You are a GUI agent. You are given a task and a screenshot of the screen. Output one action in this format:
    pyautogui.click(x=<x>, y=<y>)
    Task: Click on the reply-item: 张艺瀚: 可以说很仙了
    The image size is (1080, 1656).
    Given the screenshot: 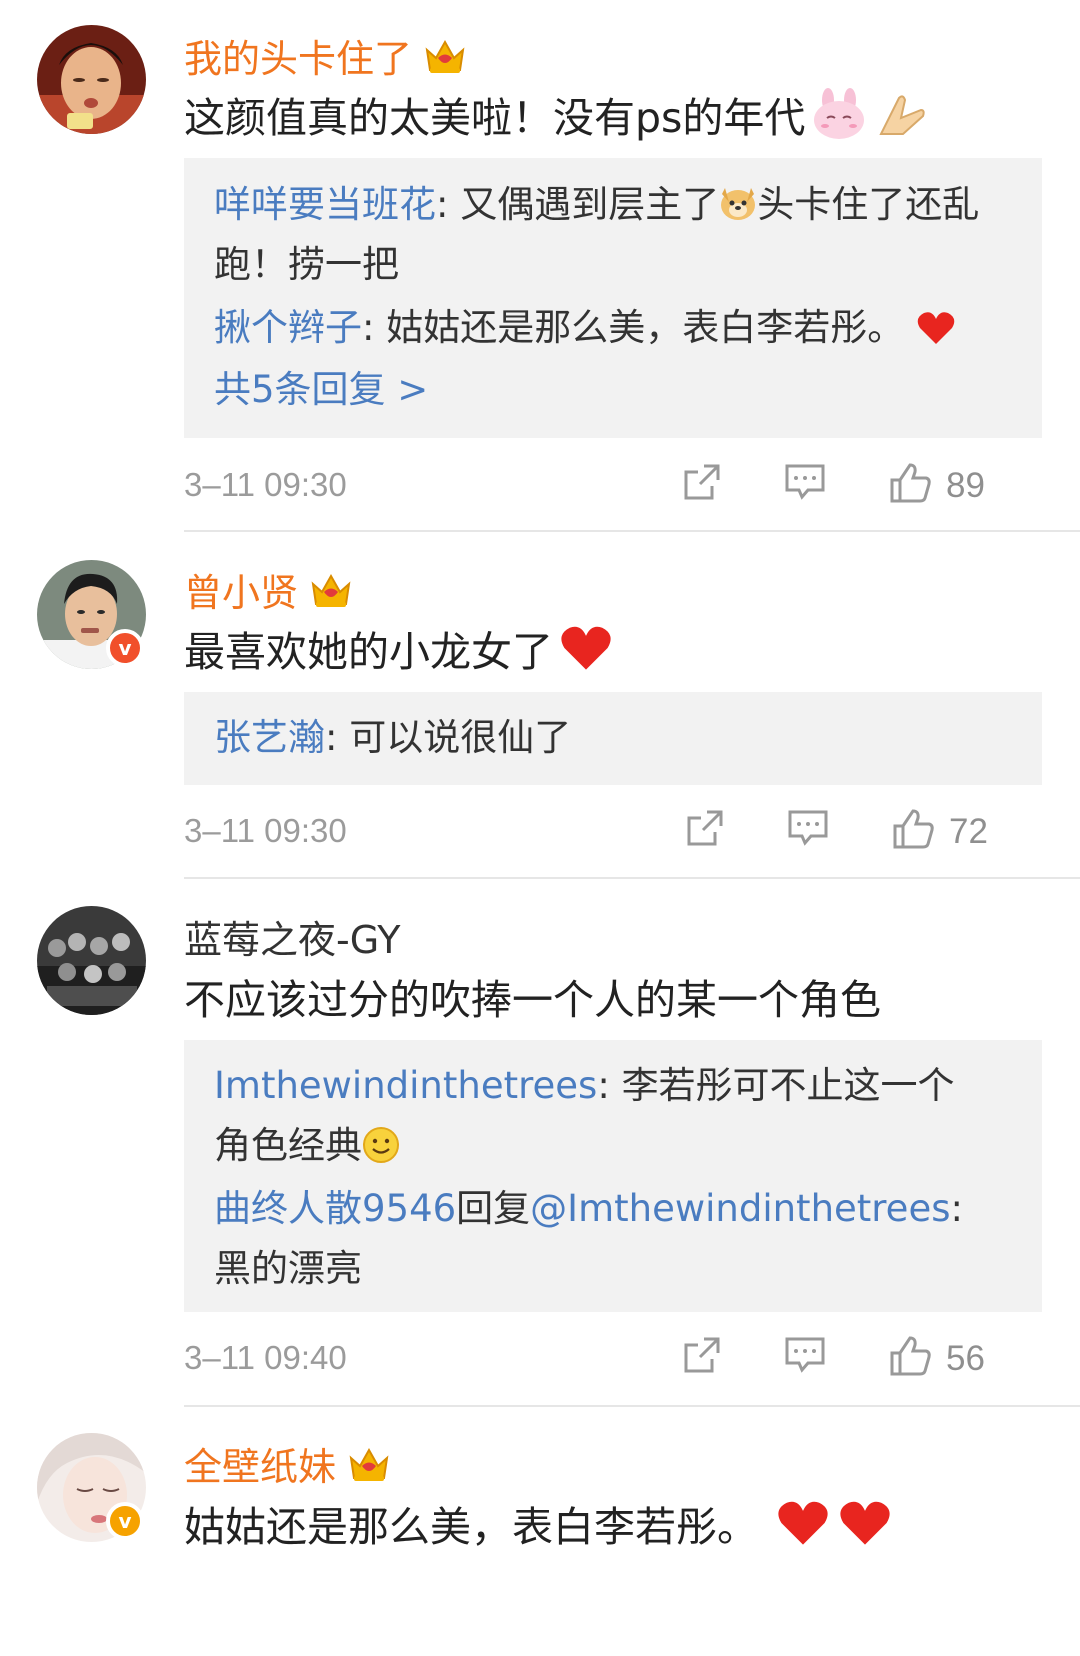 What is the action you would take?
    pyautogui.click(x=613, y=738)
    